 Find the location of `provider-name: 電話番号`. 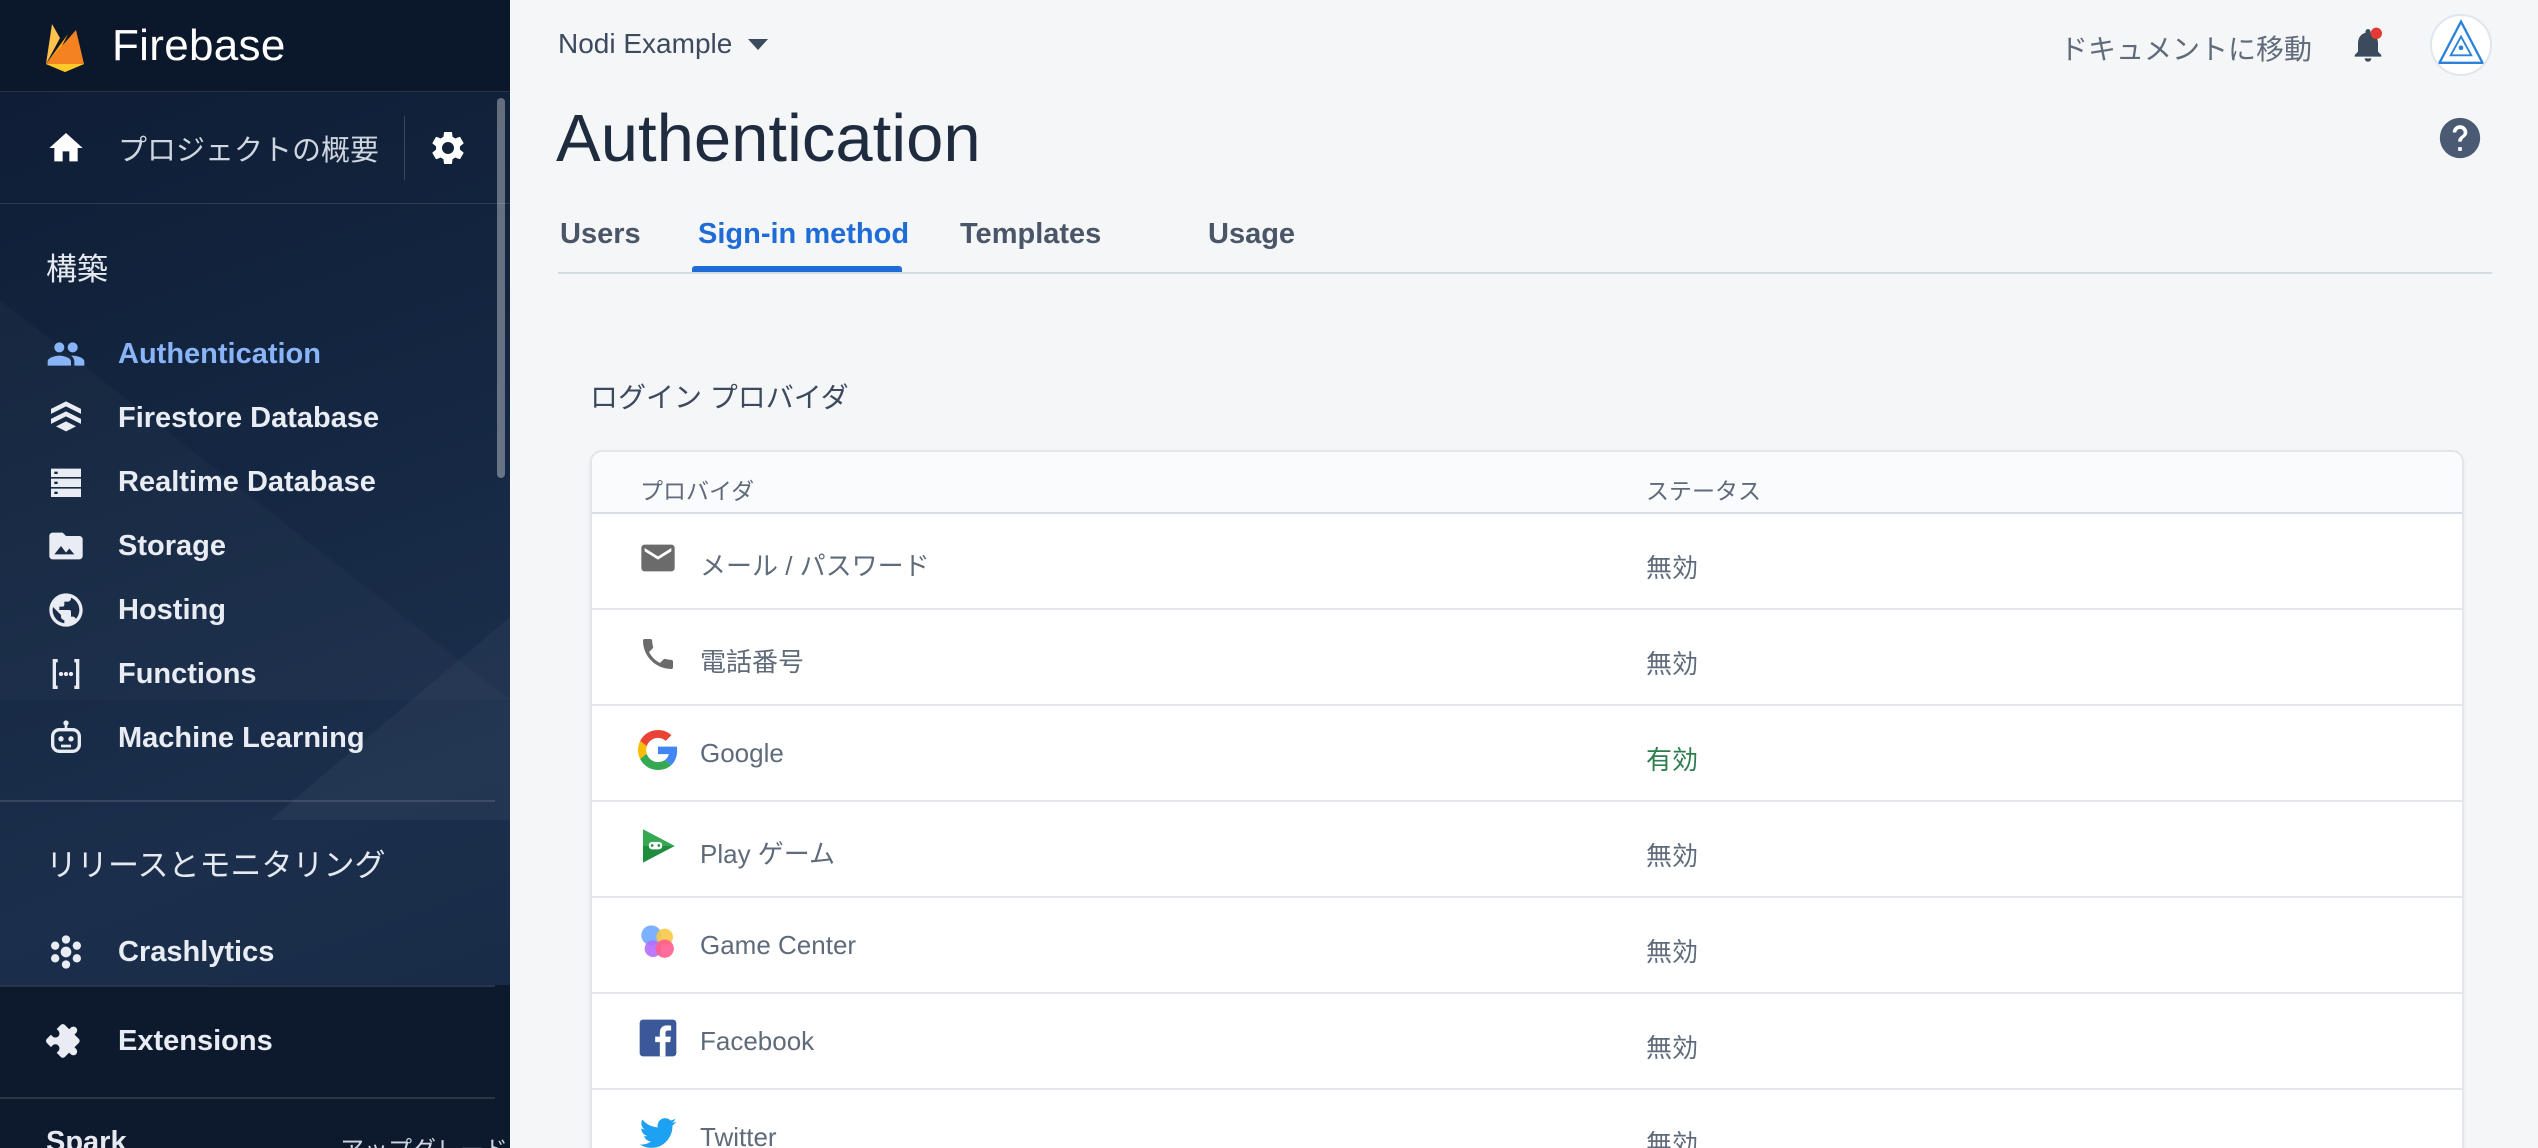

provider-name: 電話番号 is located at coordinates (752, 662).